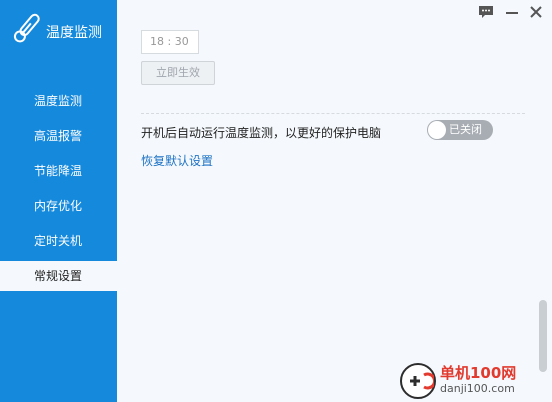 This screenshot has height=402, width=552. I want to click on chat-icon, so click(486, 12).